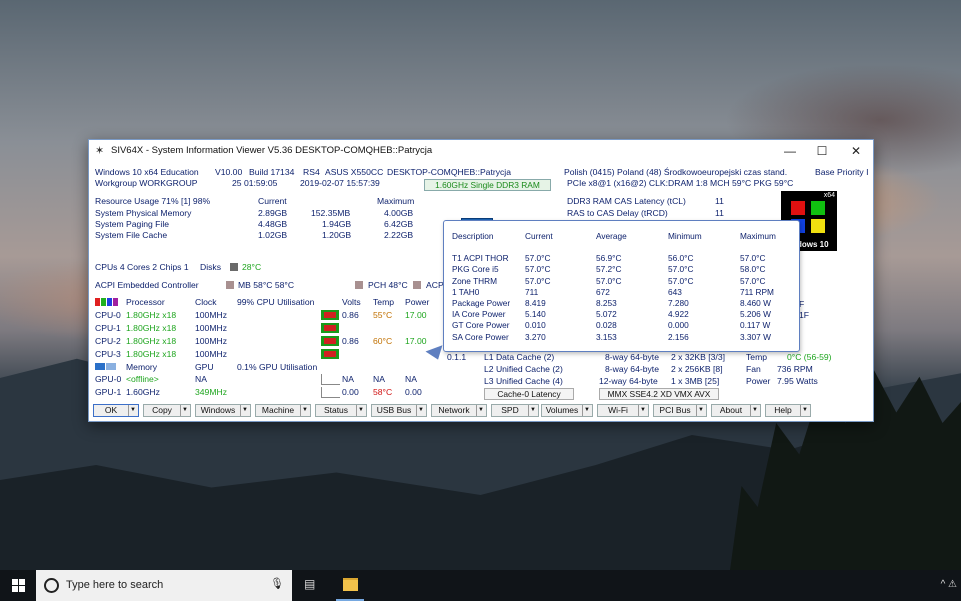 This screenshot has width=961, height=606. What do you see at coordinates (399, 410) in the screenshot?
I see `usb-bus-button: USB Bus ▼` at bounding box center [399, 410].